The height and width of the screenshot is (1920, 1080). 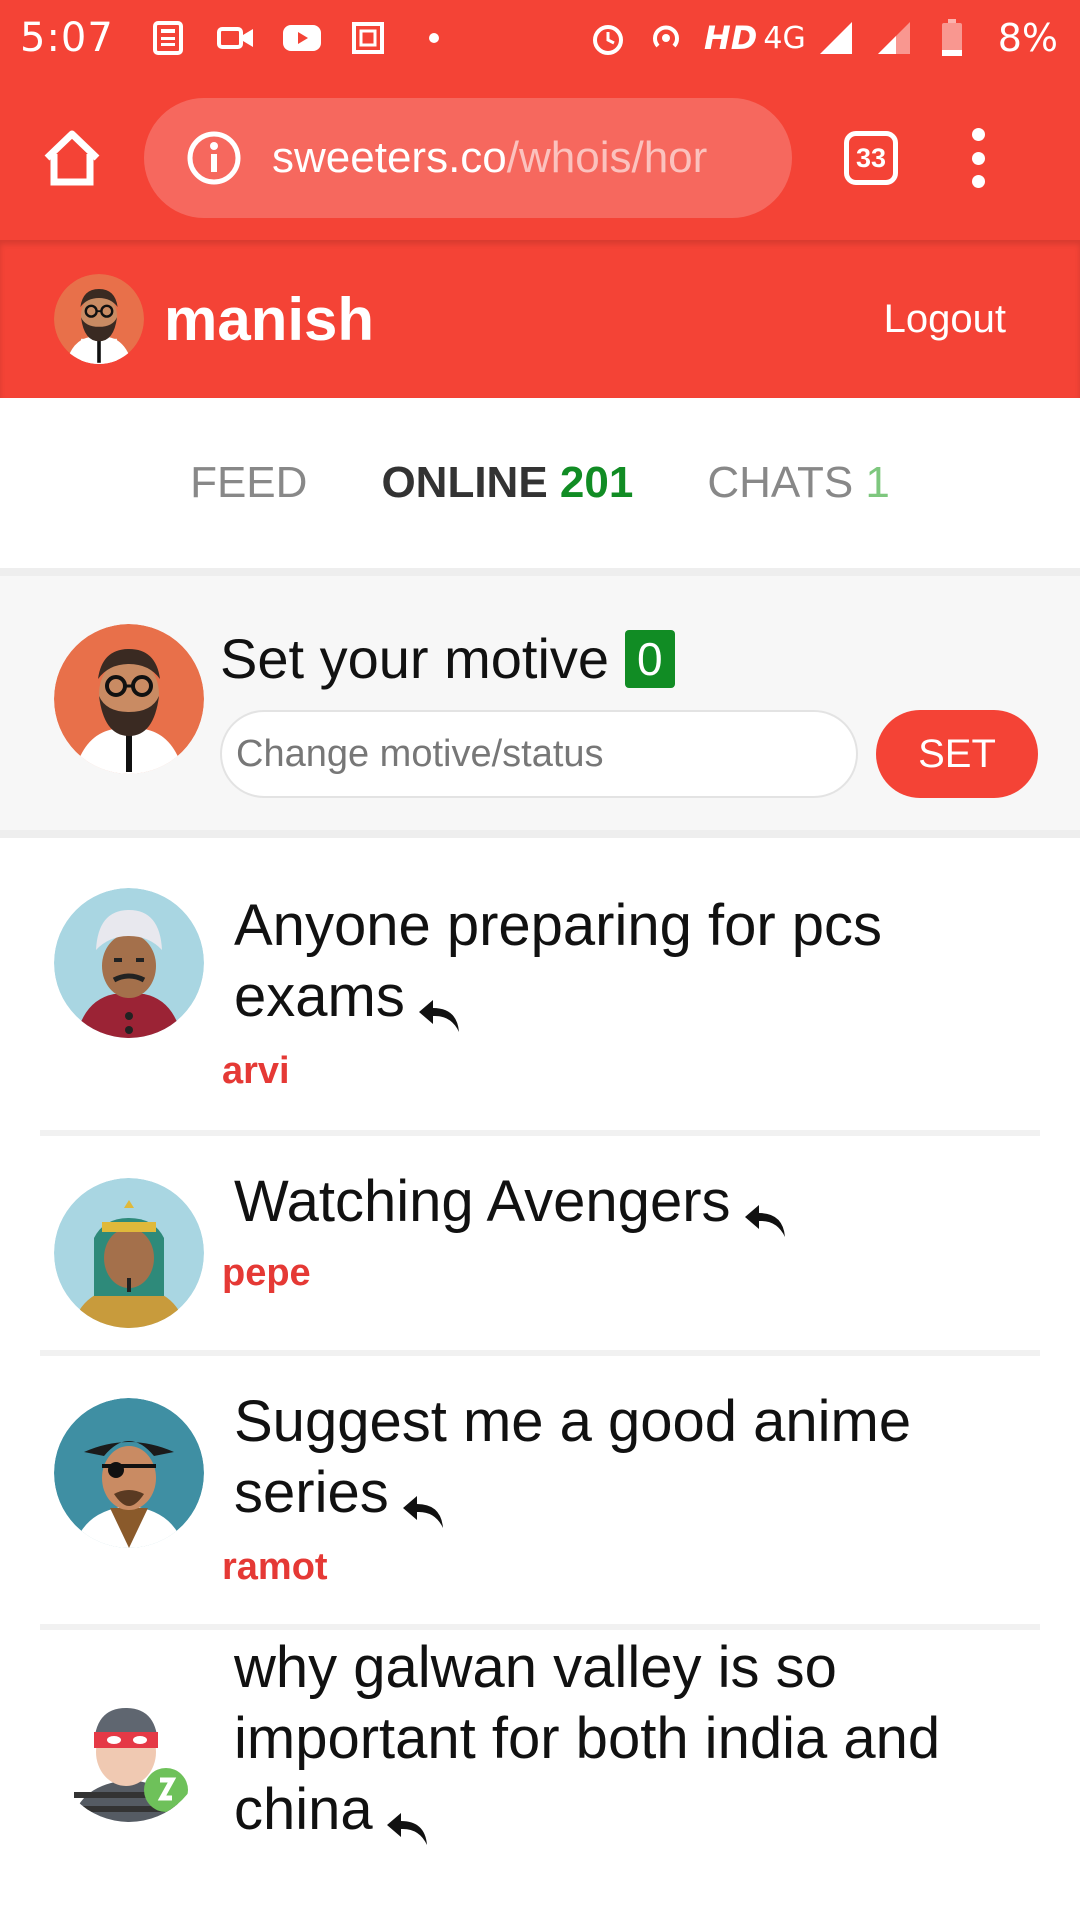 What do you see at coordinates (784, 38) in the screenshot?
I see `network-type: 4G` at bounding box center [784, 38].